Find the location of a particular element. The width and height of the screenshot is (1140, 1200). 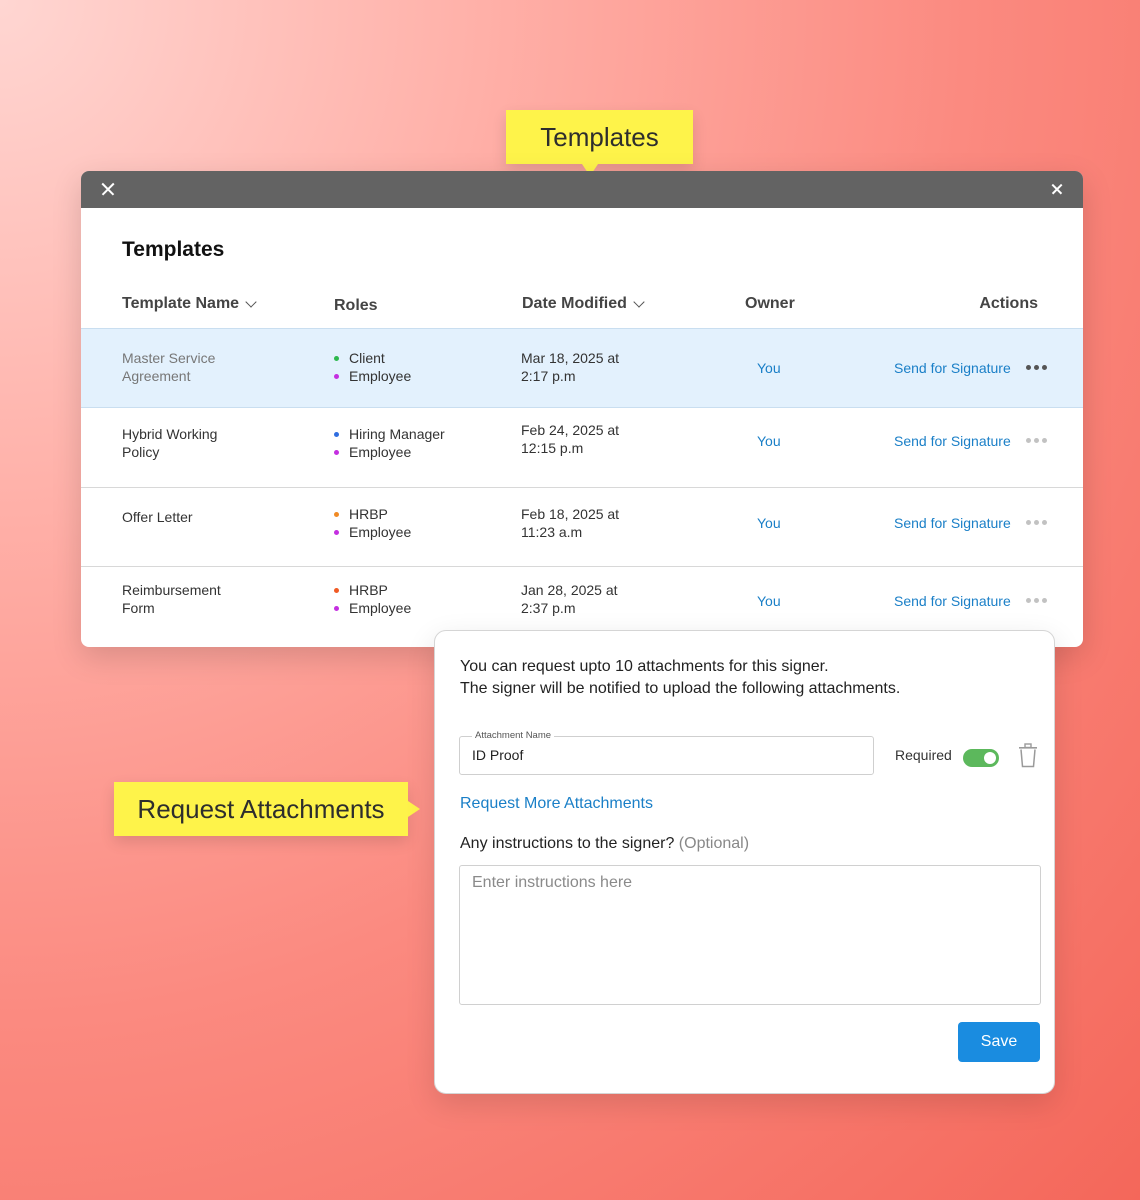

optional-hint: (Optional) is located at coordinates (714, 843).